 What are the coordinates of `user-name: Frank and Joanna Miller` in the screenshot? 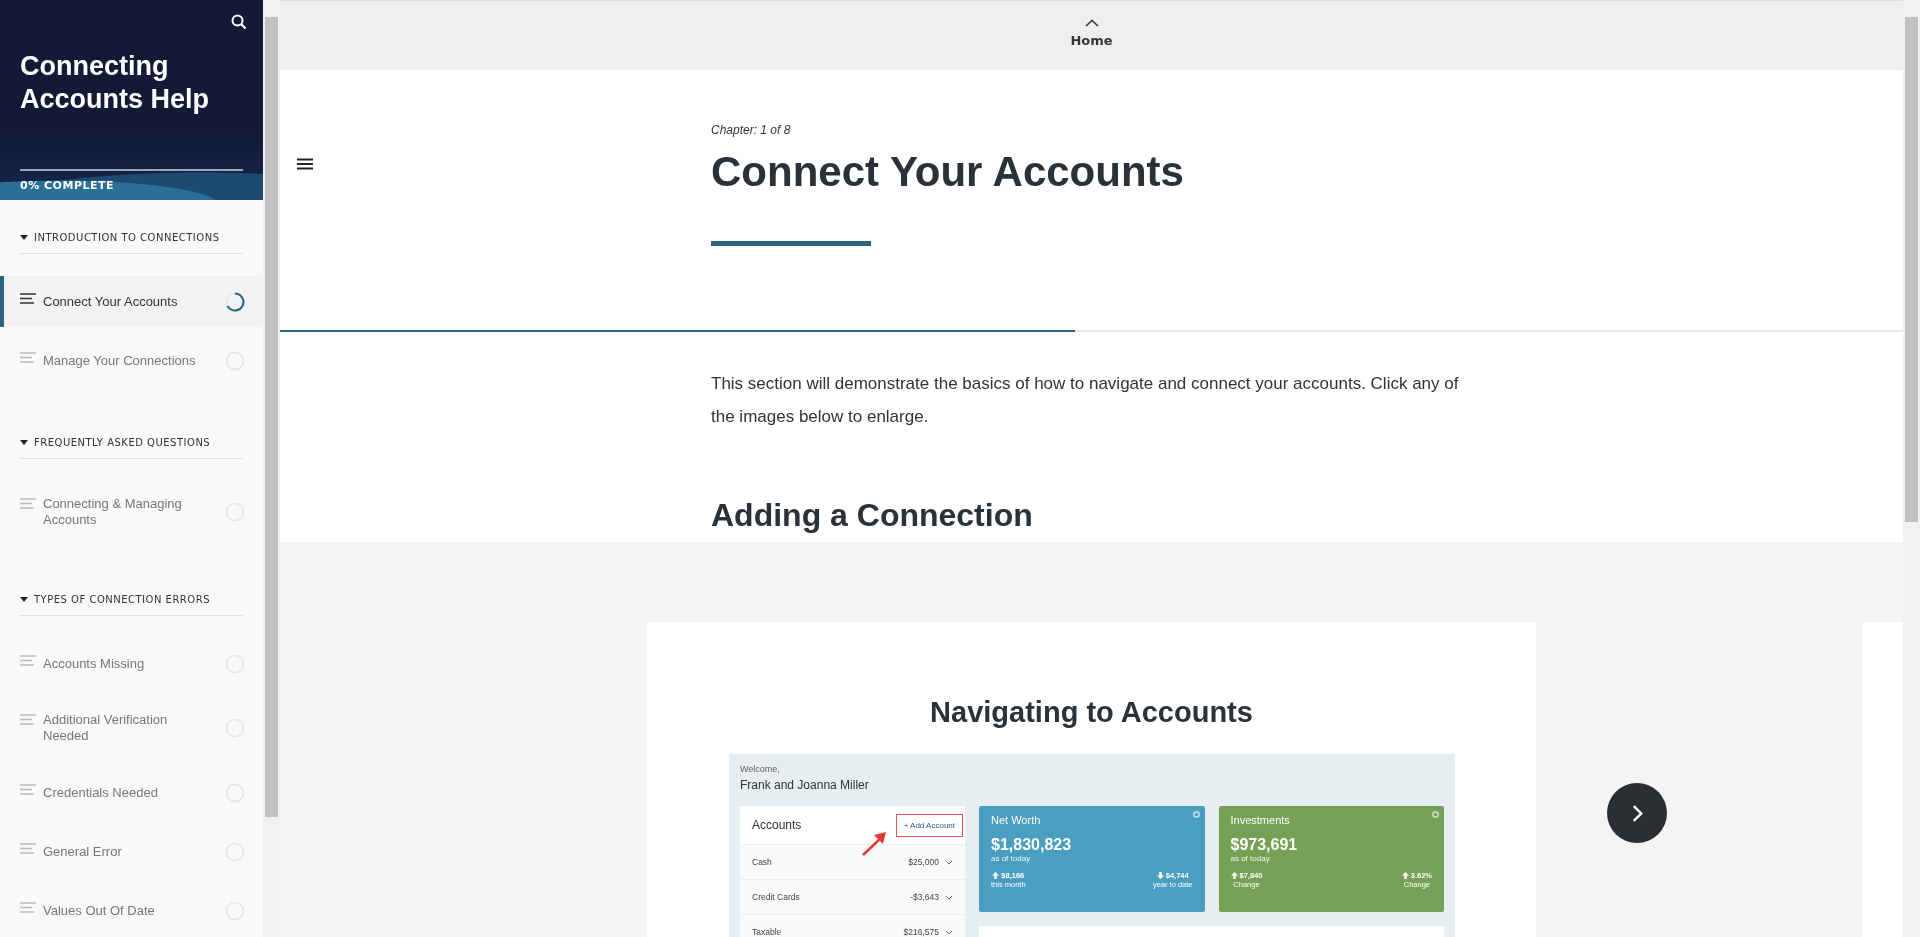 It's located at (805, 785).